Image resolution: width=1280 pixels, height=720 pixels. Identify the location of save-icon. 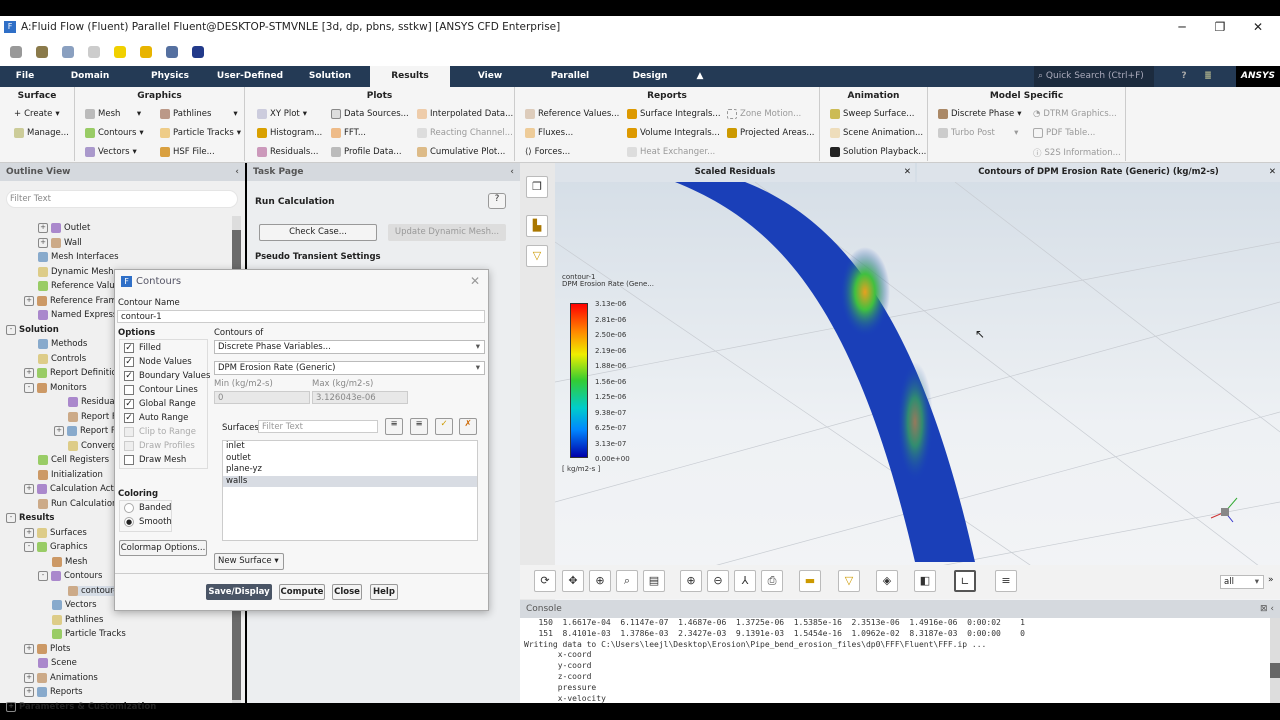
(42, 52).